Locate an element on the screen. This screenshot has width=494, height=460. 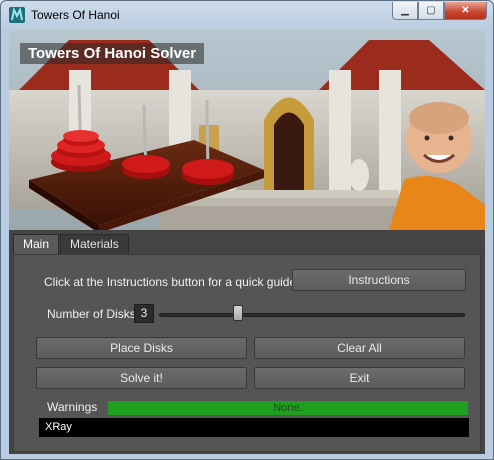
disks-label: Number of Disks: is located at coordinates (93, 314).